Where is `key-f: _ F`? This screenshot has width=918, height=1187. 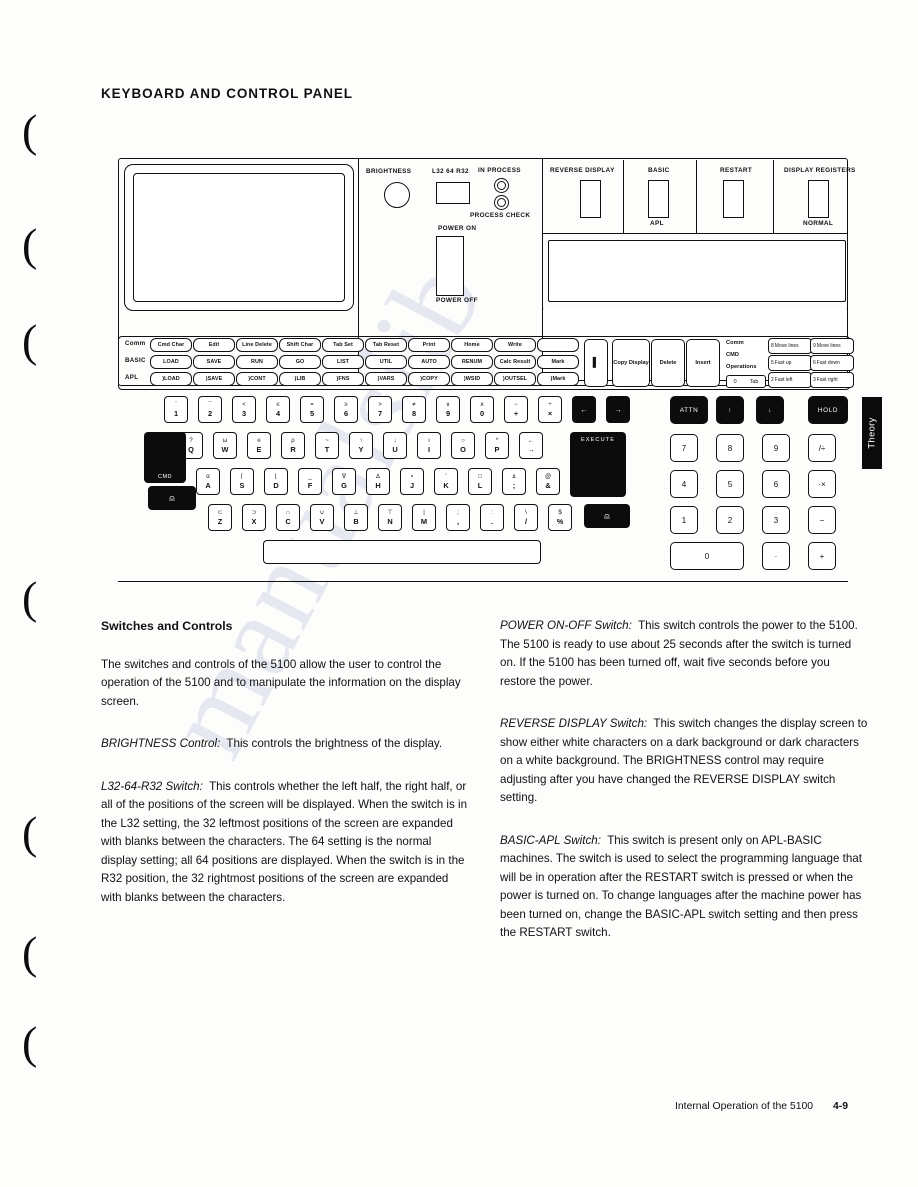
key-f: _ F is located at coordinates (310, 481).